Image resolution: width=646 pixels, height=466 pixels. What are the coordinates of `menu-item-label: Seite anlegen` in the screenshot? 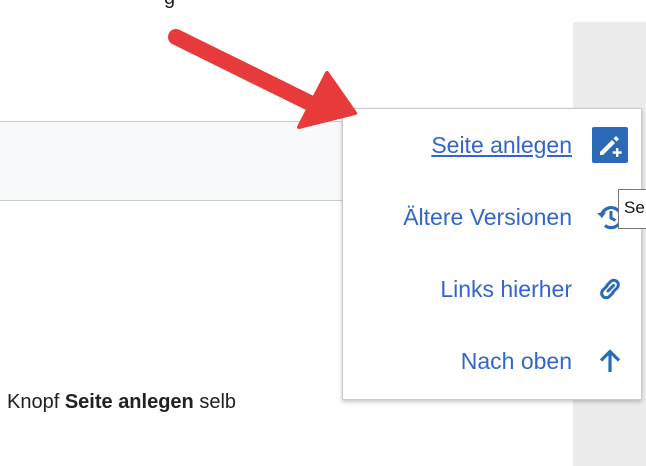 It's located at (501, 145).